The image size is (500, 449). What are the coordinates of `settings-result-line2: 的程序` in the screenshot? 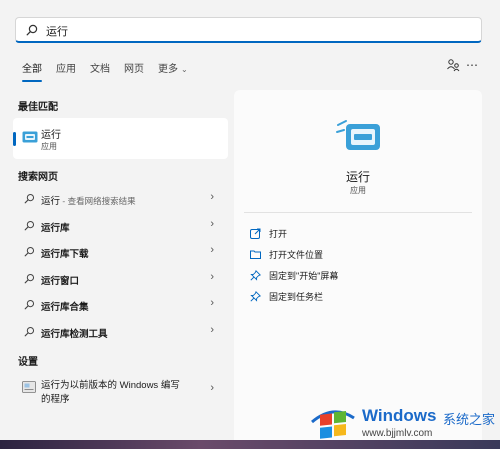 It's located at (55, 399).